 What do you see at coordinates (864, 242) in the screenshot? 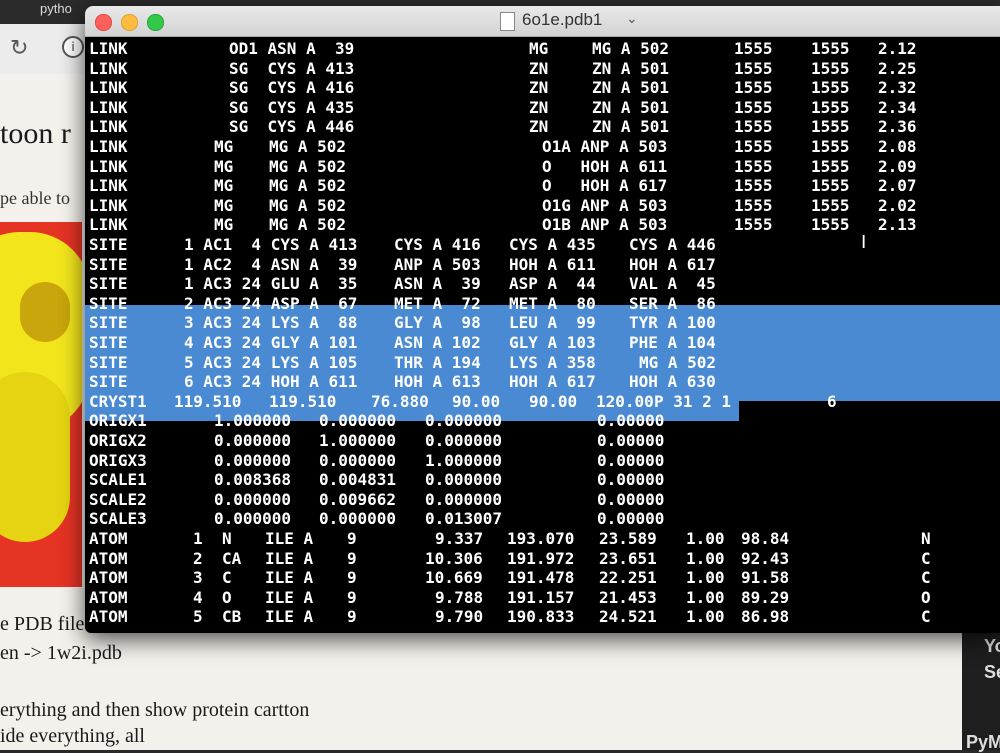
I see `text-cursor-icon: I` at bounding box center [864, 242].